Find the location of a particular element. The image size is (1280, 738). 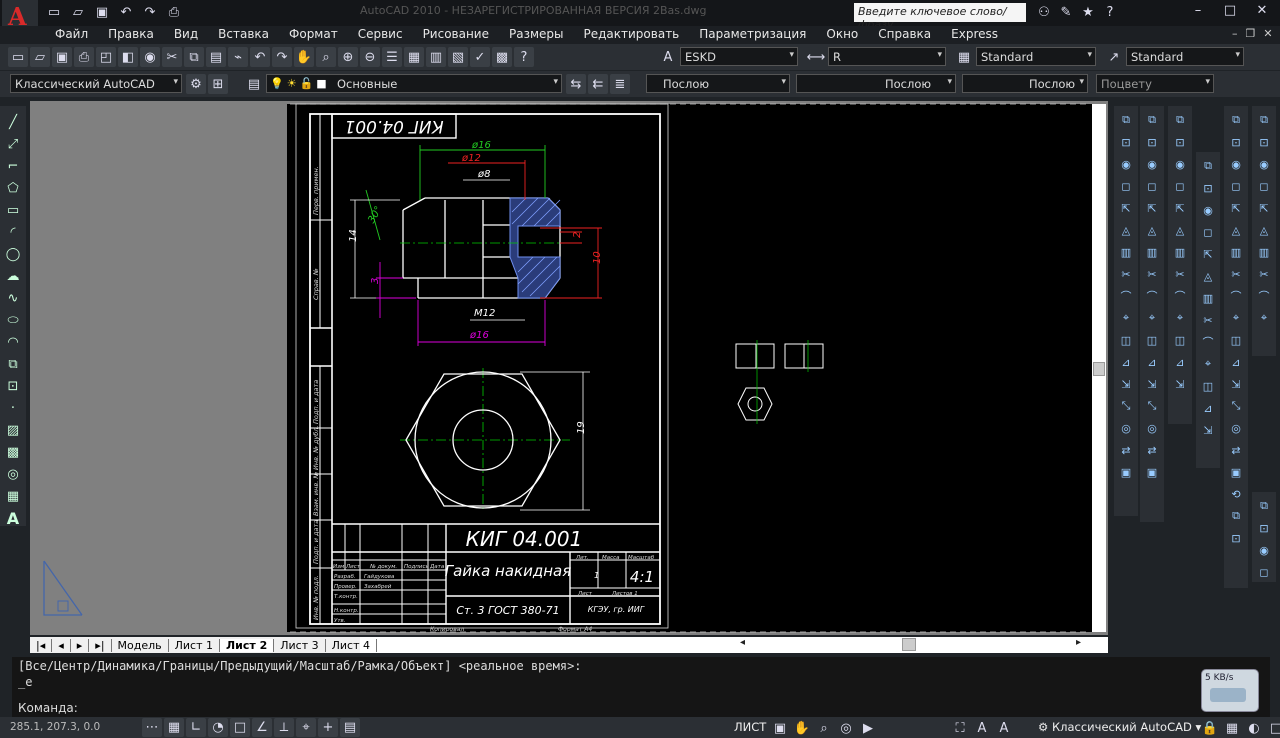

isolate-icon: ◐ is located at coordinates (1254, 728).